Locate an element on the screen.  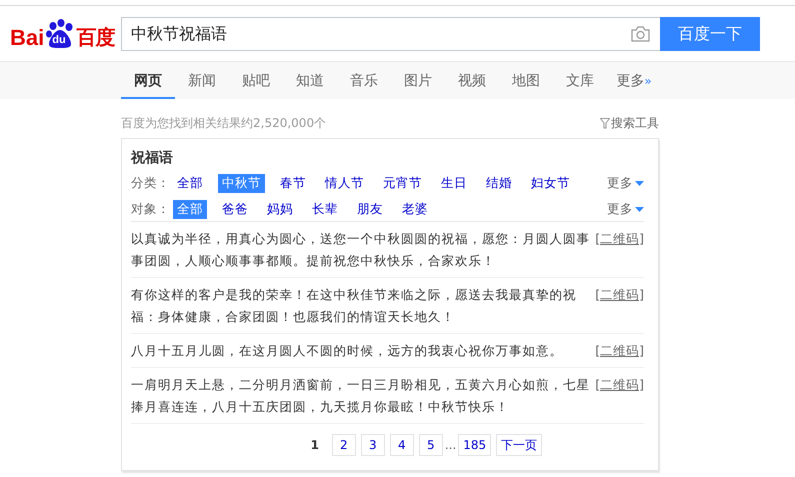
filter-option: 春节 is located at coordinates (293, 183).